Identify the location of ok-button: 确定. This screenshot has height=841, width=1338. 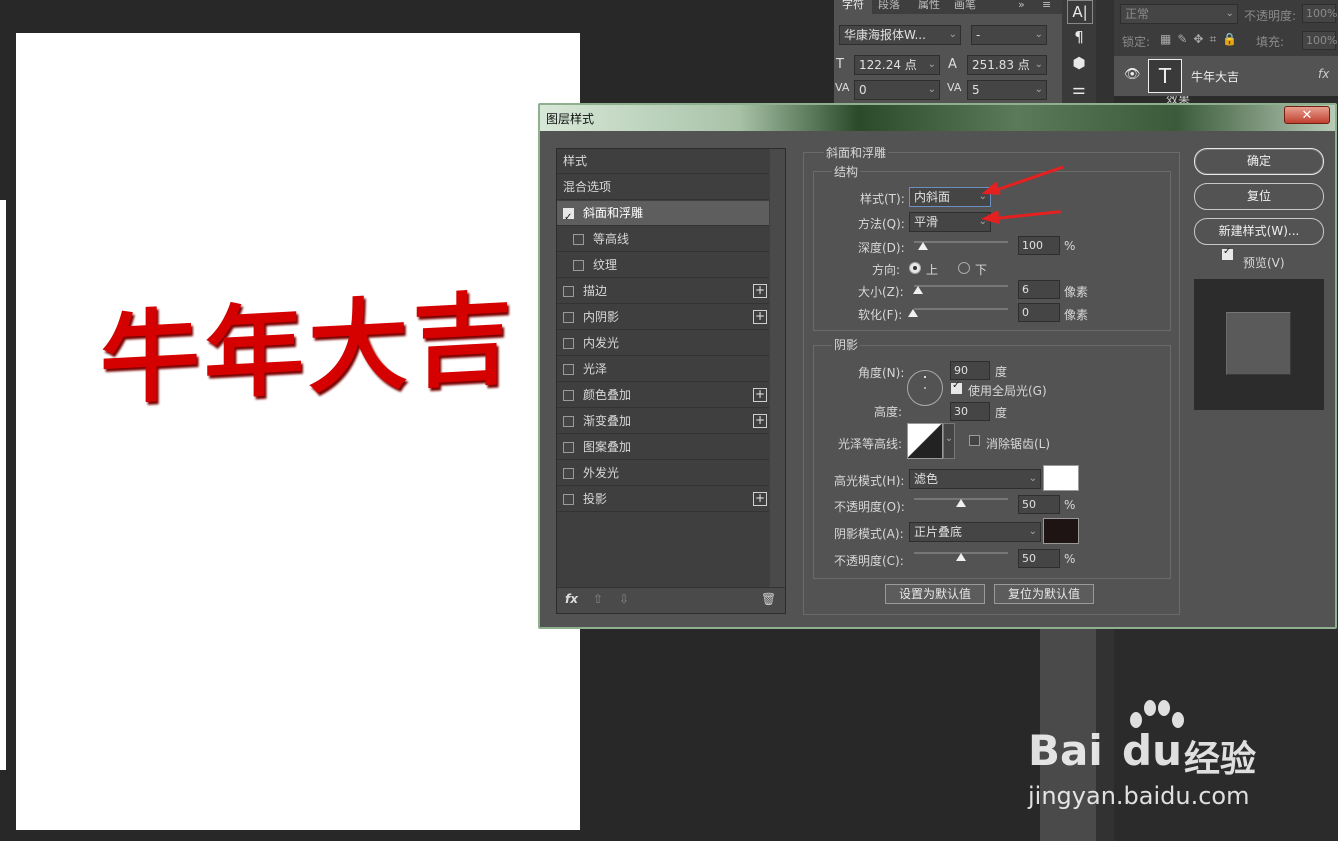
(1259, 161).